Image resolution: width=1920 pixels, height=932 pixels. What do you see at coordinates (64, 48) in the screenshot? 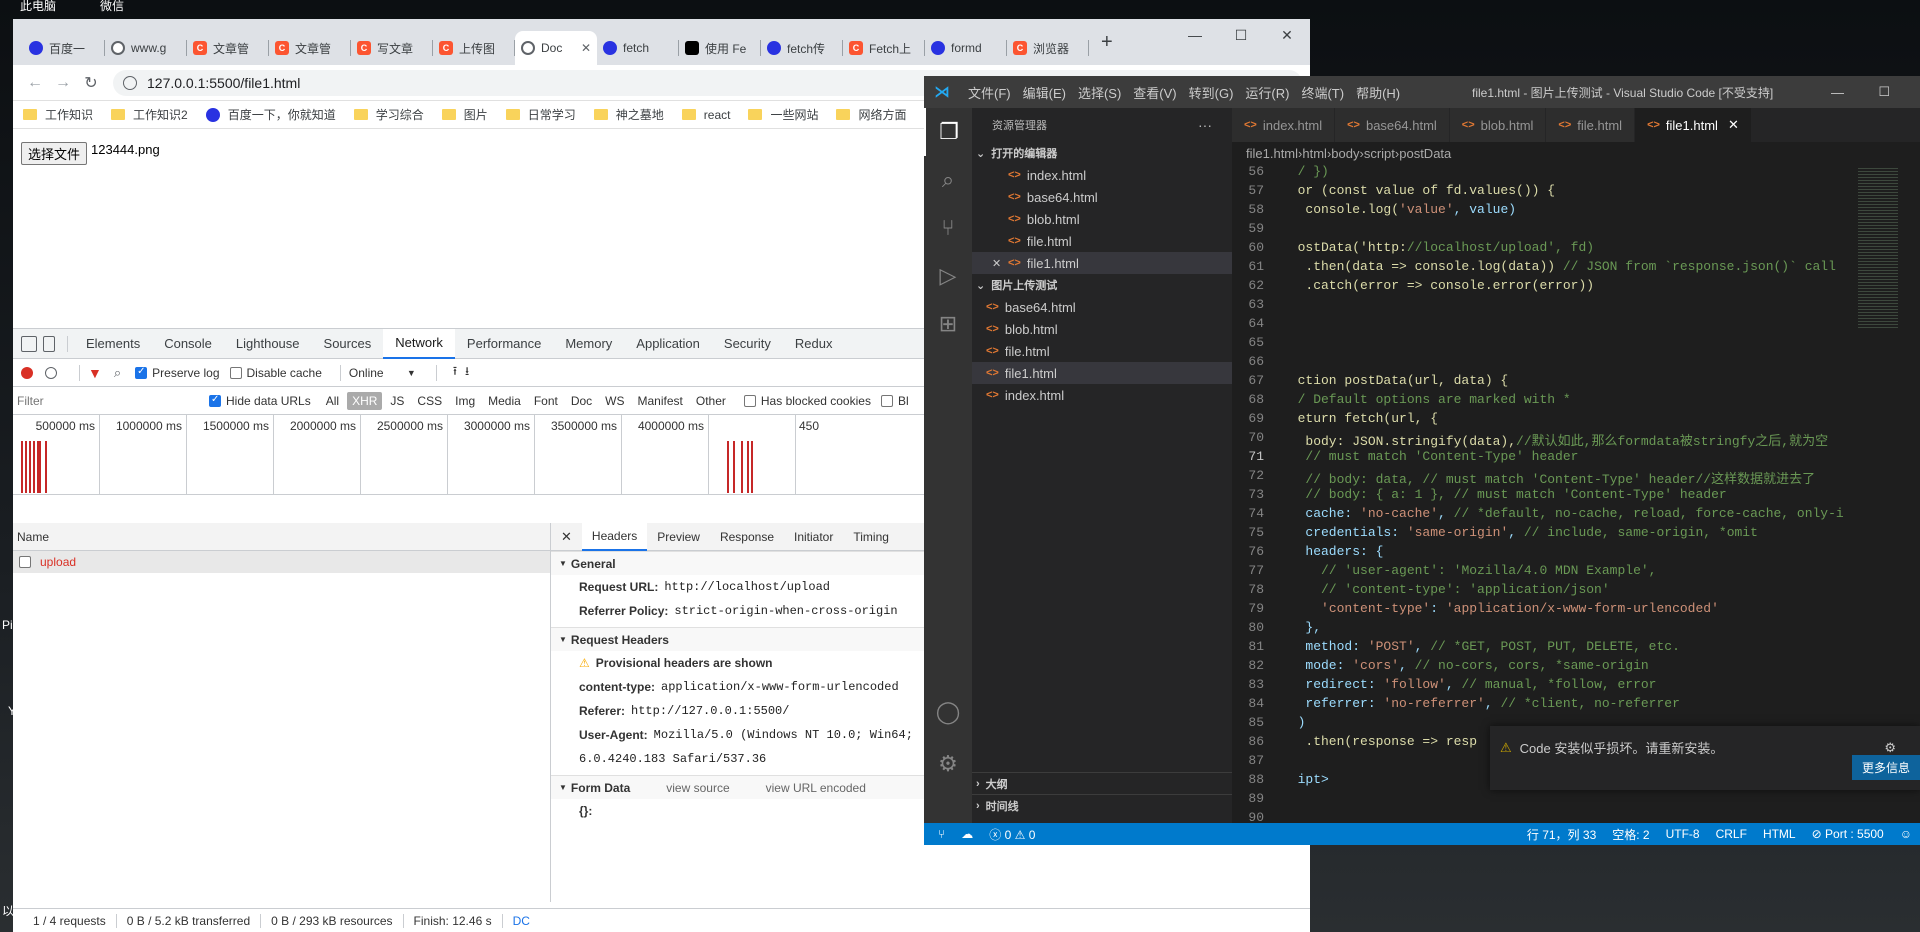
I see `browser-tab: 百度一` at bounding box center [64, 48].